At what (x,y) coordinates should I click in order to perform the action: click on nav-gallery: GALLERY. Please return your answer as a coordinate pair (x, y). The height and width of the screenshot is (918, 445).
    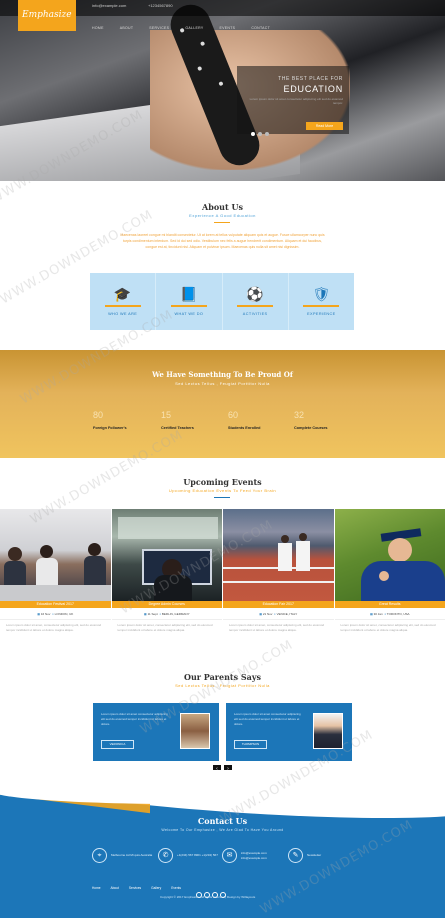
    Looking at the image, I should click on (194, 28).